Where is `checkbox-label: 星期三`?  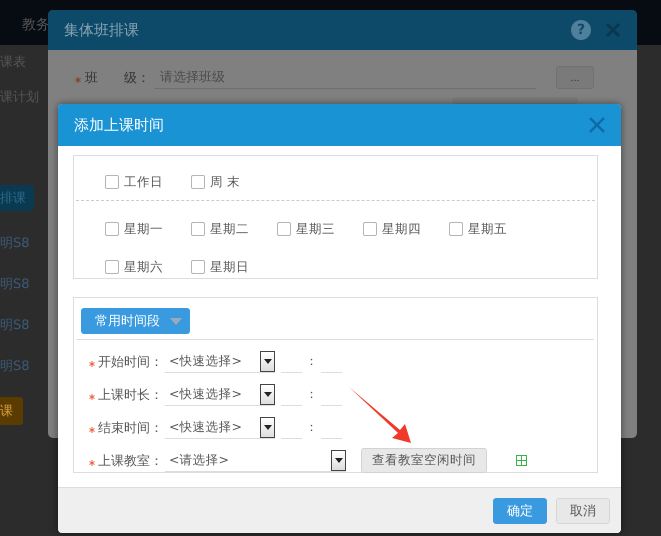 checkbox-label: 星期三 is located at coordinates (315, 229).